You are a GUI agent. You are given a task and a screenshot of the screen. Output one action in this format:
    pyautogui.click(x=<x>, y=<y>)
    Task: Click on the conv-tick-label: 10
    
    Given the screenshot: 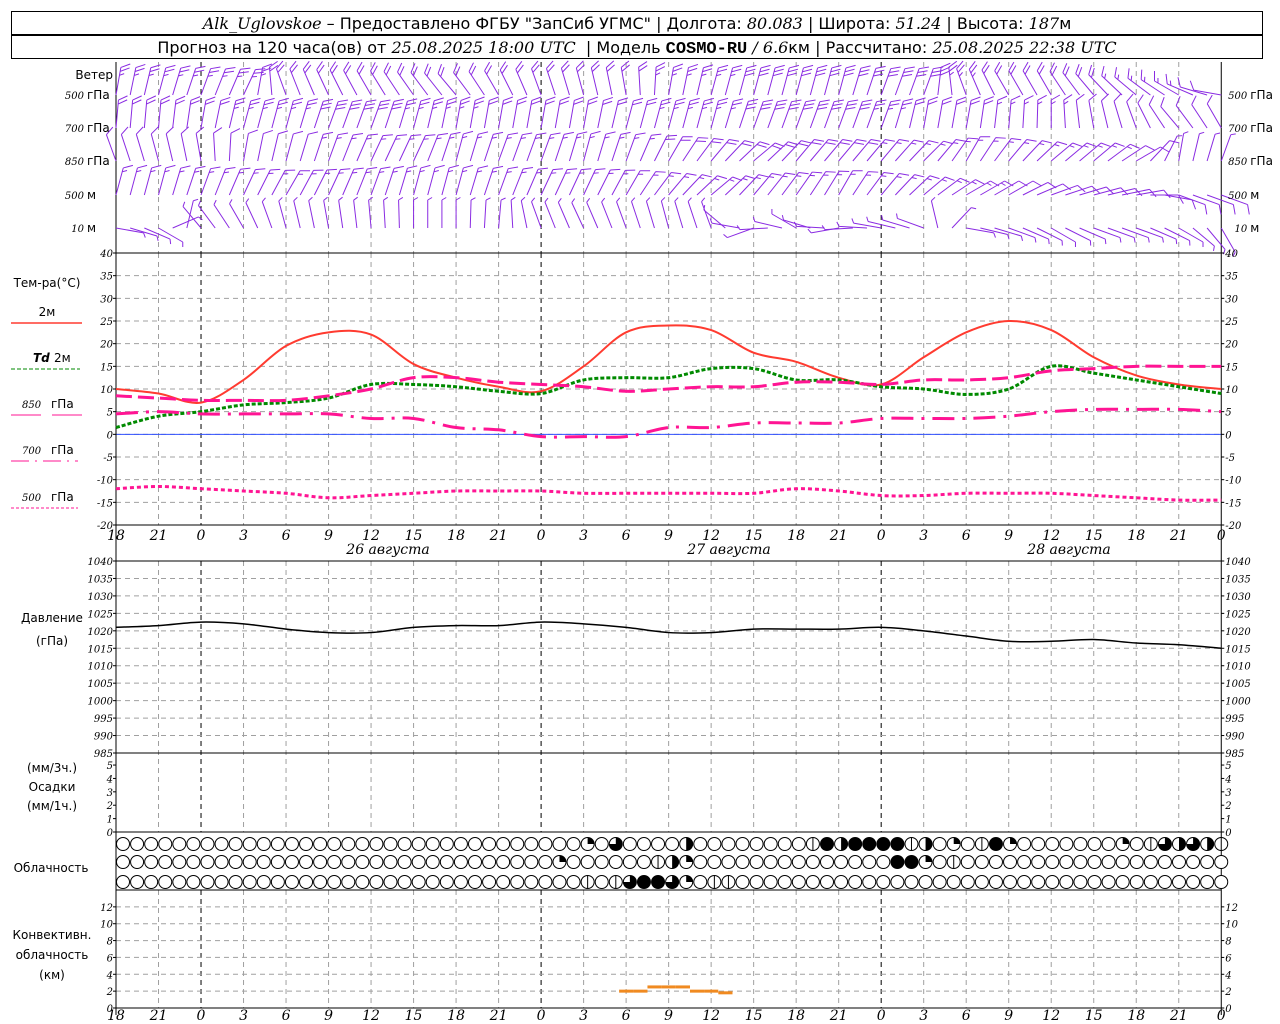 What is the action you would take?
    pyautogui.click(x=106, y=925)
    